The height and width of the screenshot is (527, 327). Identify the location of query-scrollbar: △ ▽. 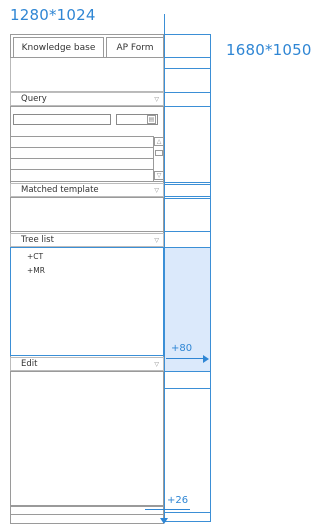
(158, 159).